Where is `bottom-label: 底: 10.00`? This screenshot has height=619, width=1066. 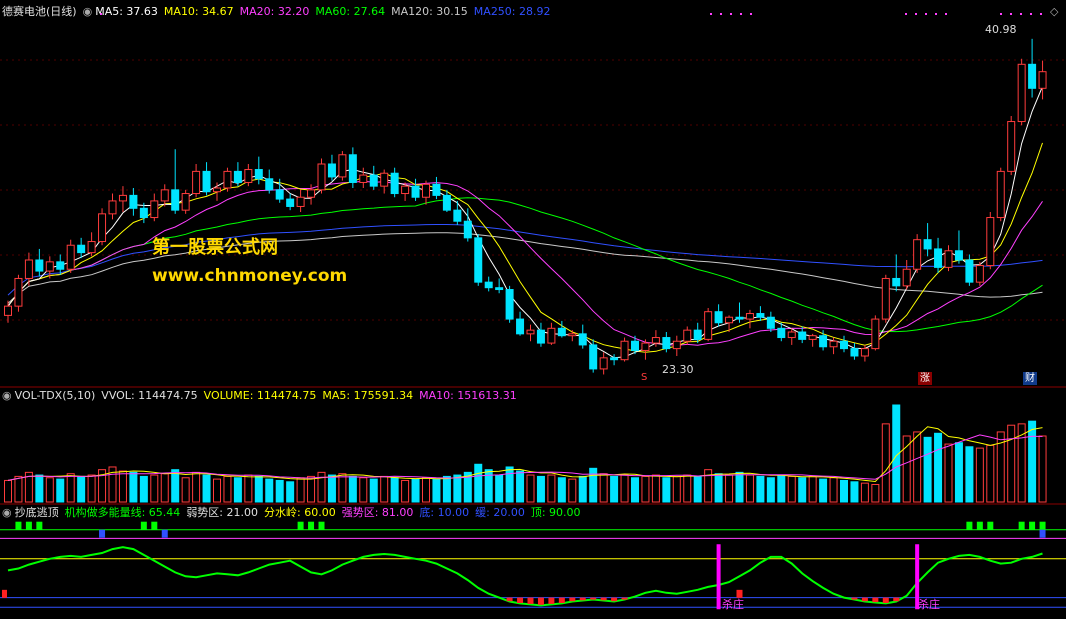 bottom-label: 底: 10.00 is located at coordinates (444, 512).